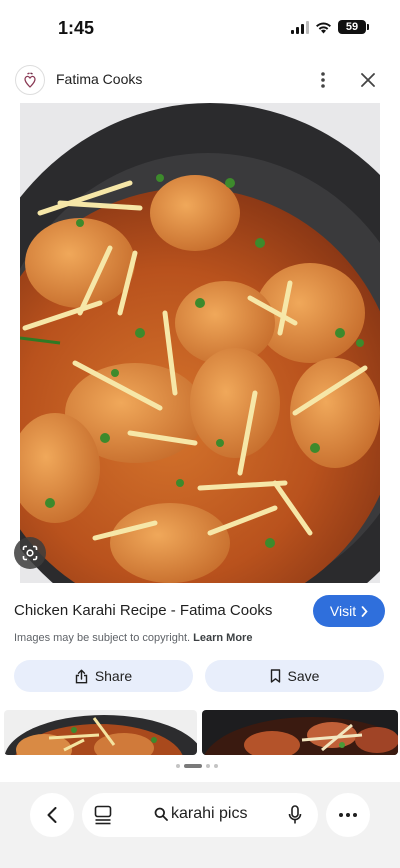  What do you see at coordinates (161, 814) in the screenshot?
I see `search-icon` at bounding box center [161, 814].